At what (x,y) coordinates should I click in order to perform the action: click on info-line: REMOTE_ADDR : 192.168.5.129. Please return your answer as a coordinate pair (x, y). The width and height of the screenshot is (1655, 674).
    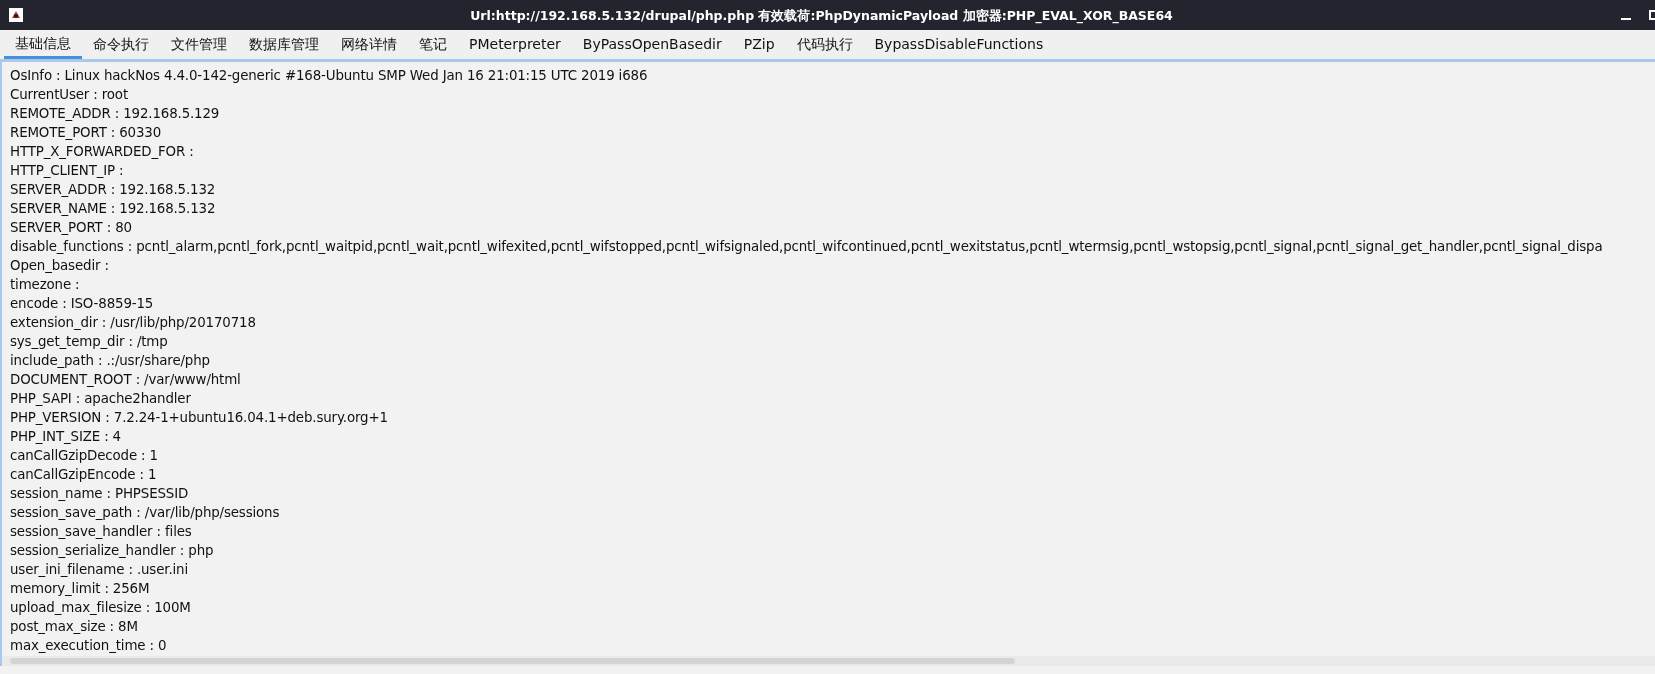
    Looking at the image, I should click on (115, 113).